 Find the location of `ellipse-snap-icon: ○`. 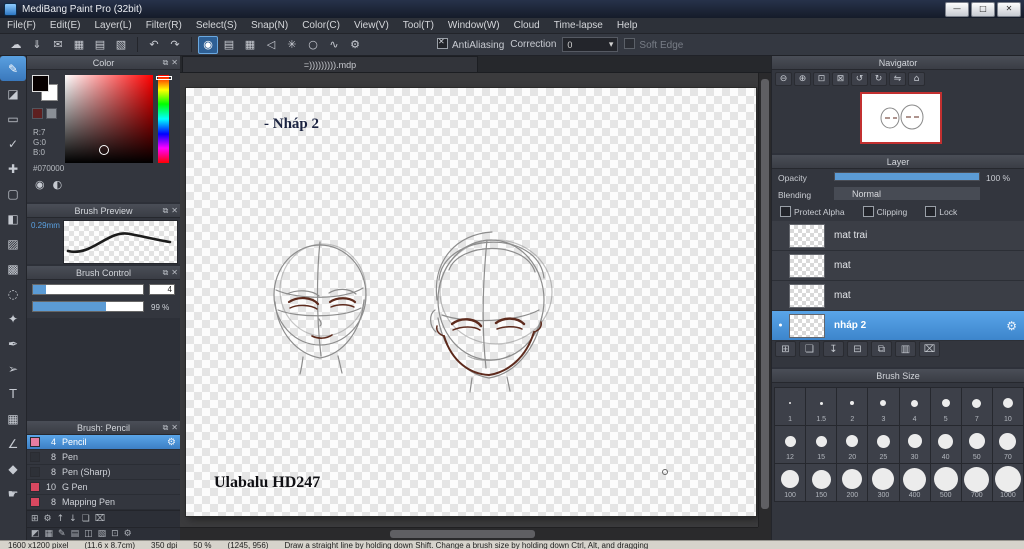

ellipse-snap-icon: ○ is located at coordinates (313, 45).